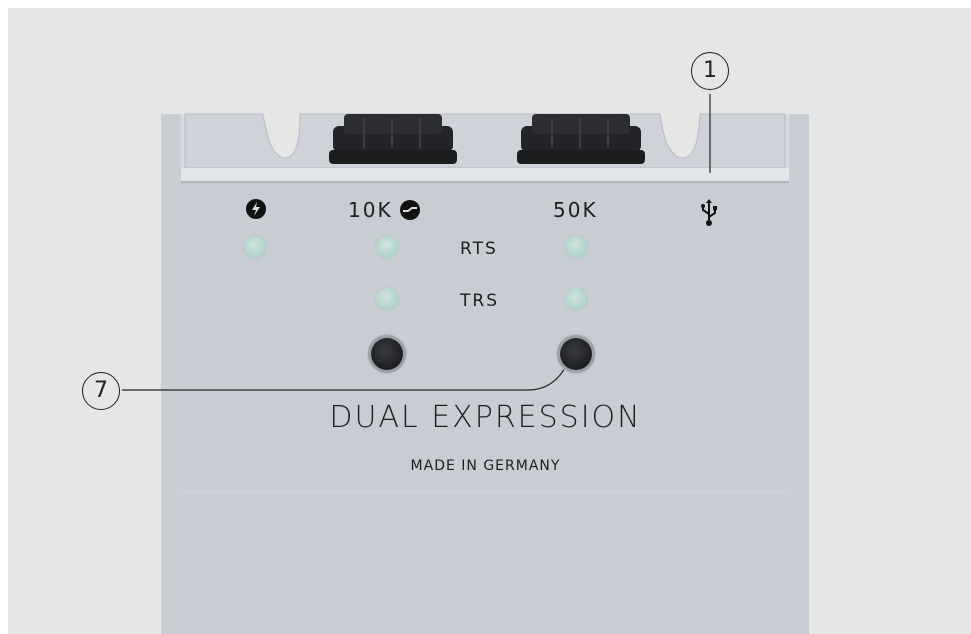 The image size is (971, 634). I want to click on product-name: DUAL EXPRESSION, so click(485, 417).